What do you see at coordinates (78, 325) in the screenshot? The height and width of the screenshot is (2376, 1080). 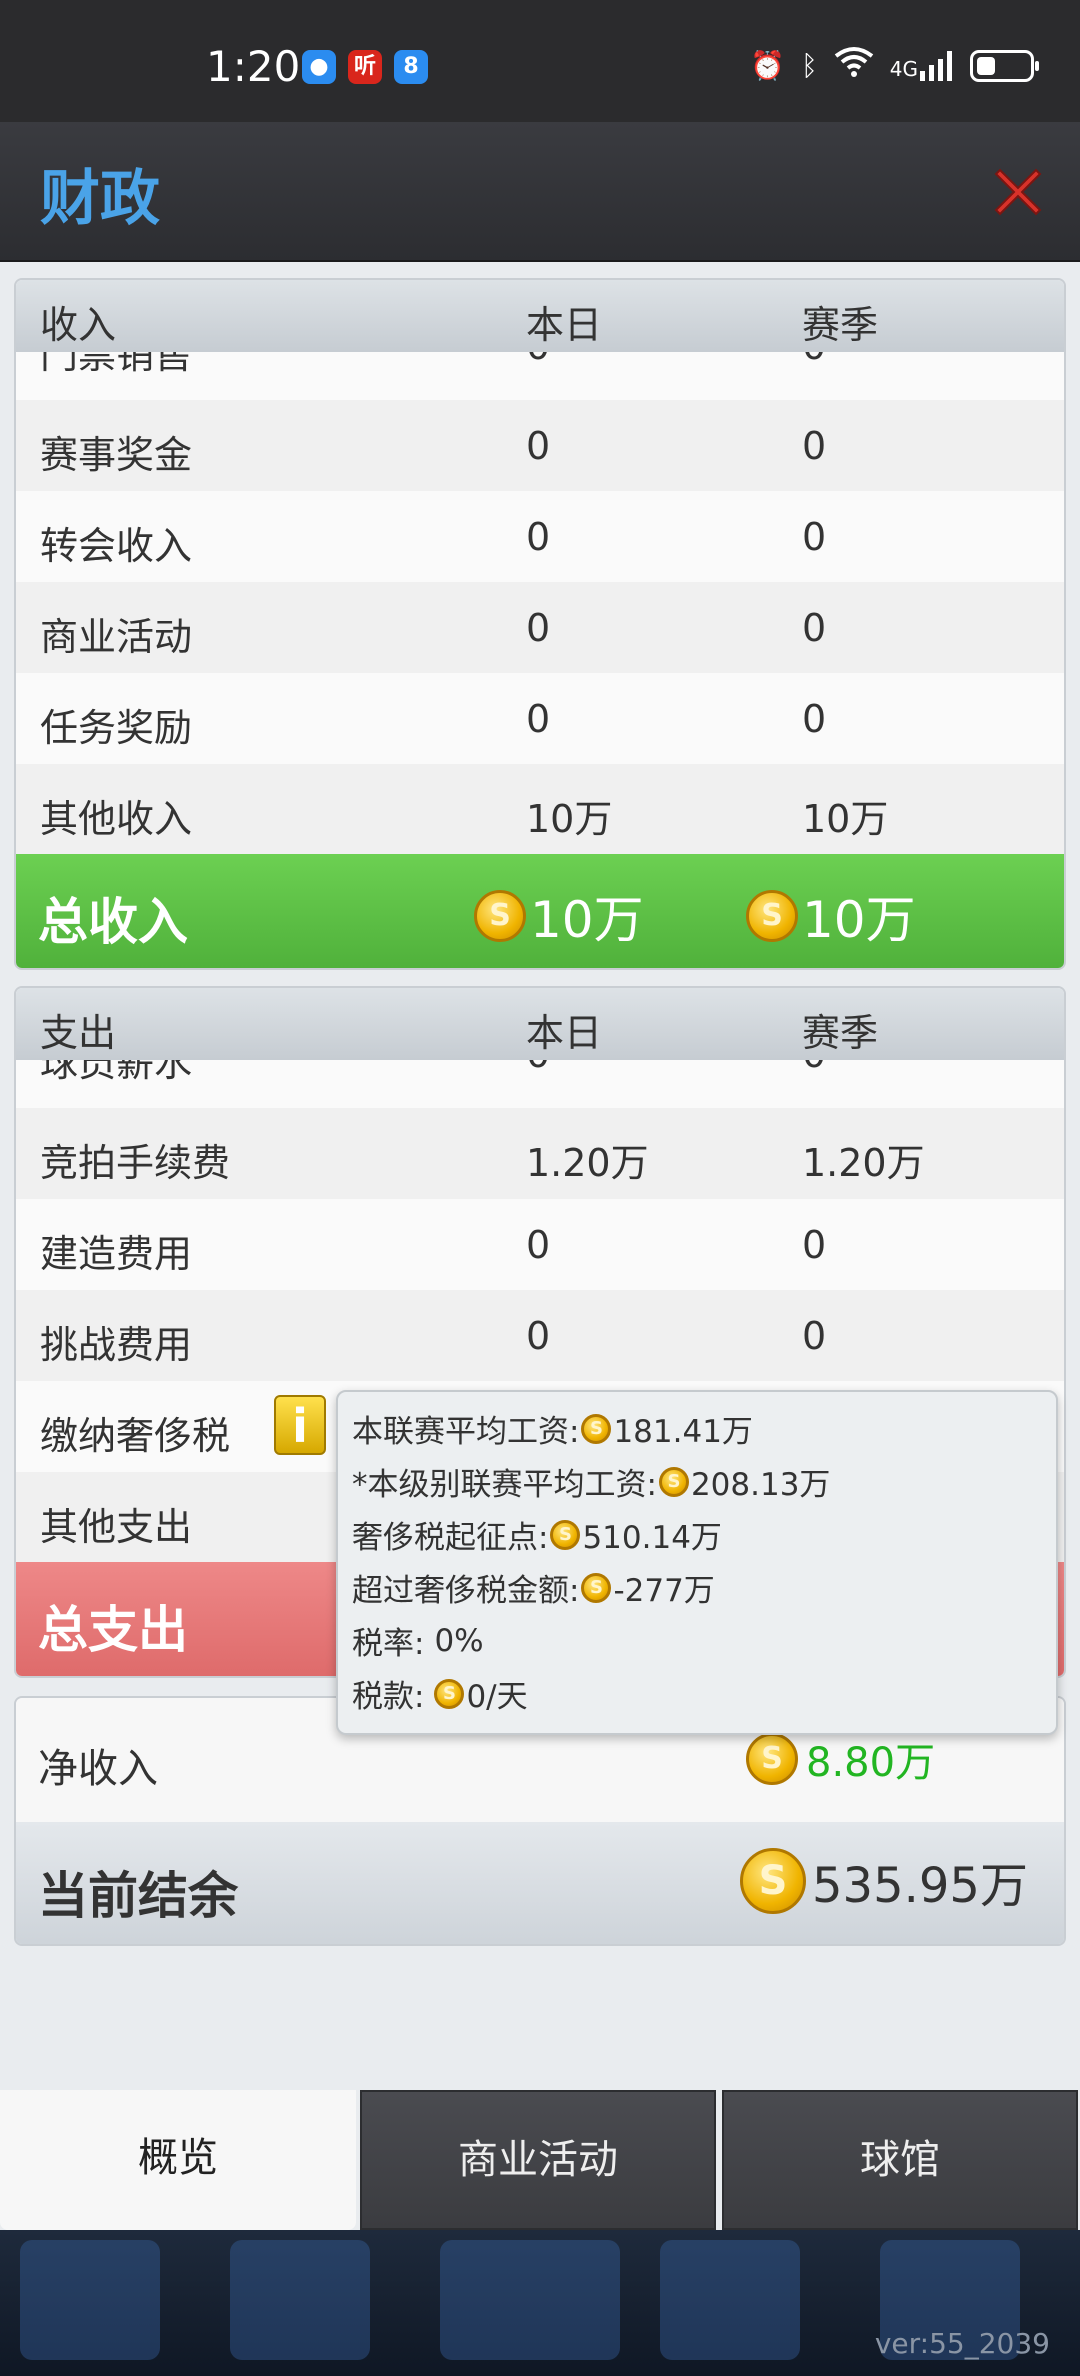 I see `income-header-label: 收入` at bounding box center [78, 325].